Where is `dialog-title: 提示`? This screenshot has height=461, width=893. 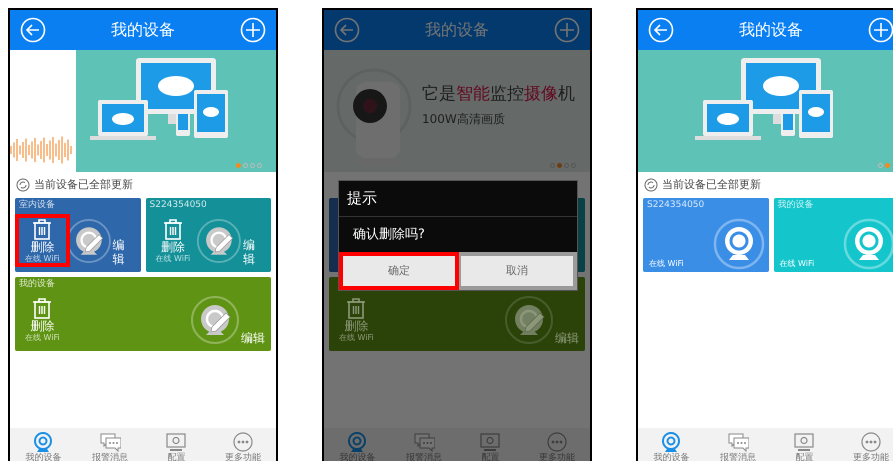 dialog-title: 提示 is located at coordinates (458, 198).